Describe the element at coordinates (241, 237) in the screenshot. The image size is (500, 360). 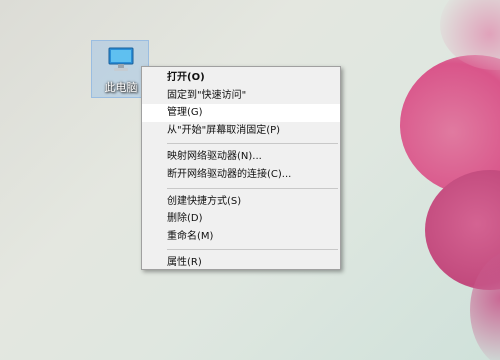
I see `menu-item: 重命名(M)` at that location.